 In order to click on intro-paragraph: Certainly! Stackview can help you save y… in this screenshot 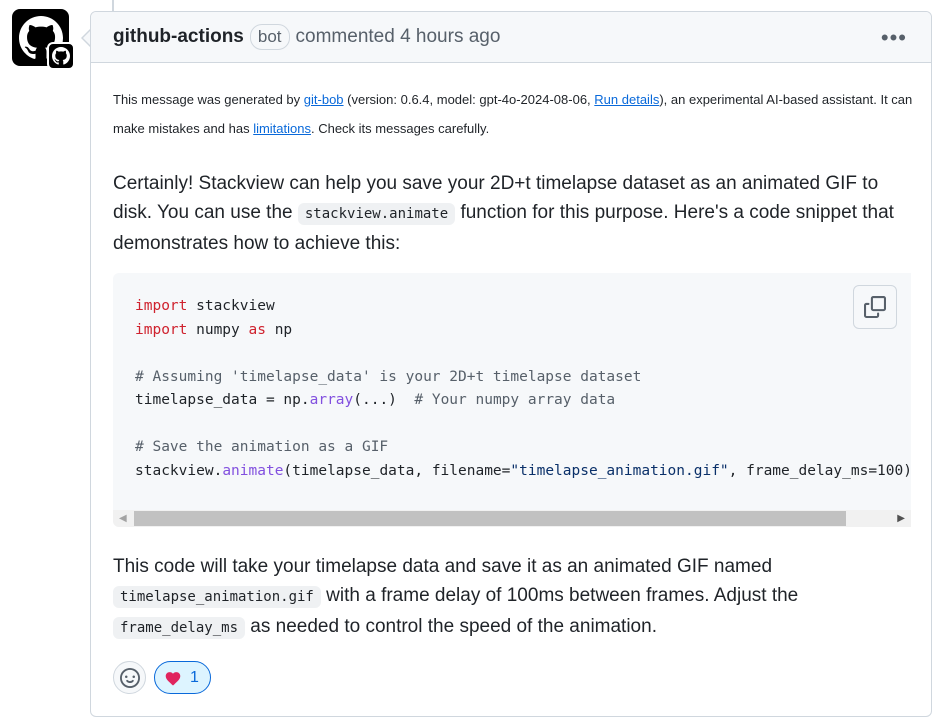, I will do `click(513, 213)`.